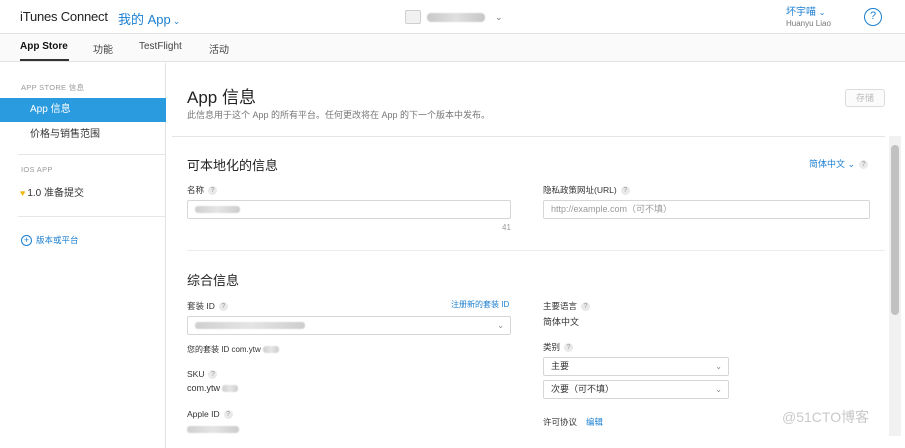 The width and height of the screenshot is (905, 448). I want to click on plus-circle-icon: +, so click(26, 240).